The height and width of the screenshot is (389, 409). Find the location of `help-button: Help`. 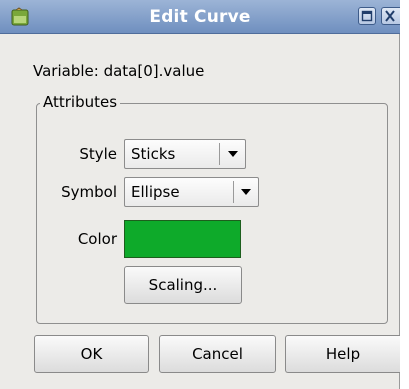

help-button: Help is located at coordinates (342, 354).